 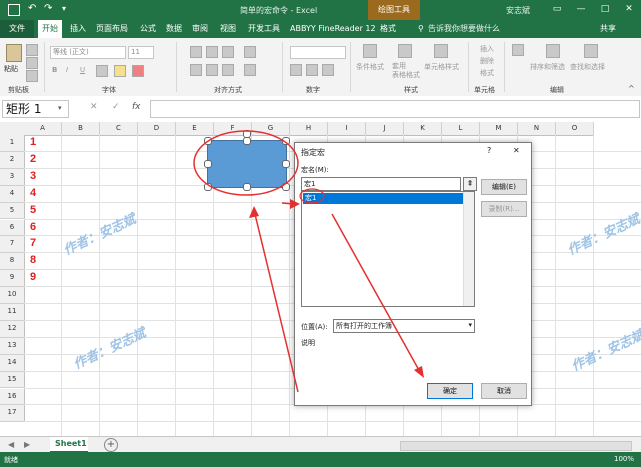 I want to click on zoom-level: 100%, so click(x=624, y=459).